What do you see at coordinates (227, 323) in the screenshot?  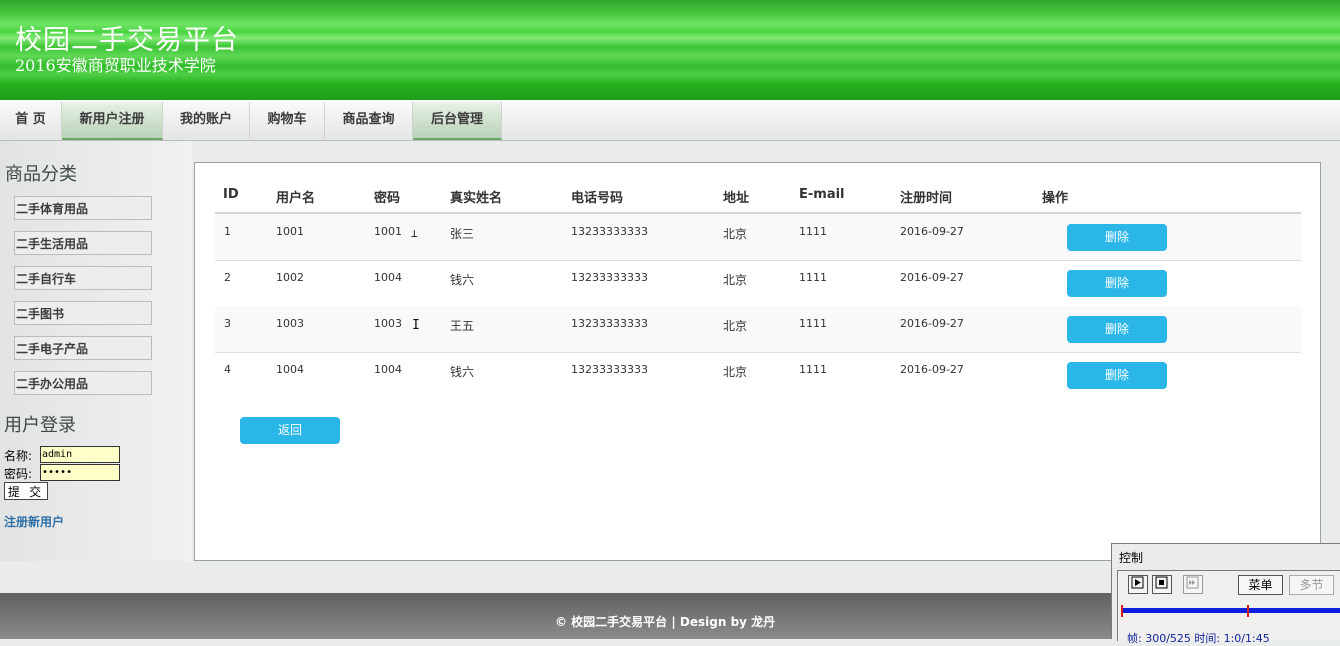 I see `cell-id: 3` at bounding box center [227, 323].